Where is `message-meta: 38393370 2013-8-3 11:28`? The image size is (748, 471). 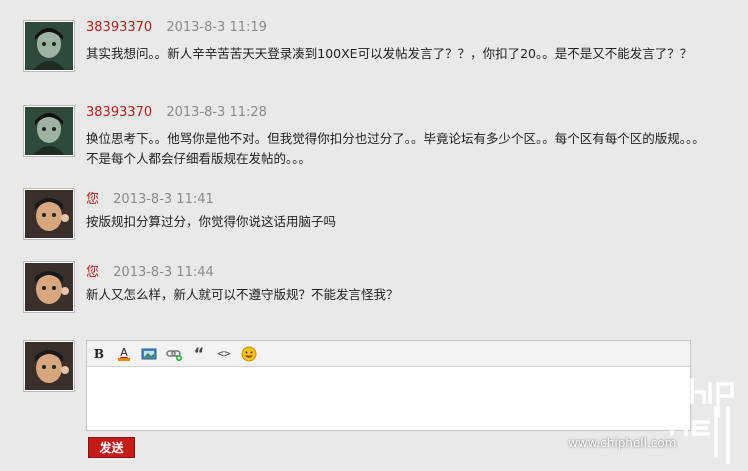 message-meta: 38393370 2013-8-3 11:28 is located at coordinates (176, 112).